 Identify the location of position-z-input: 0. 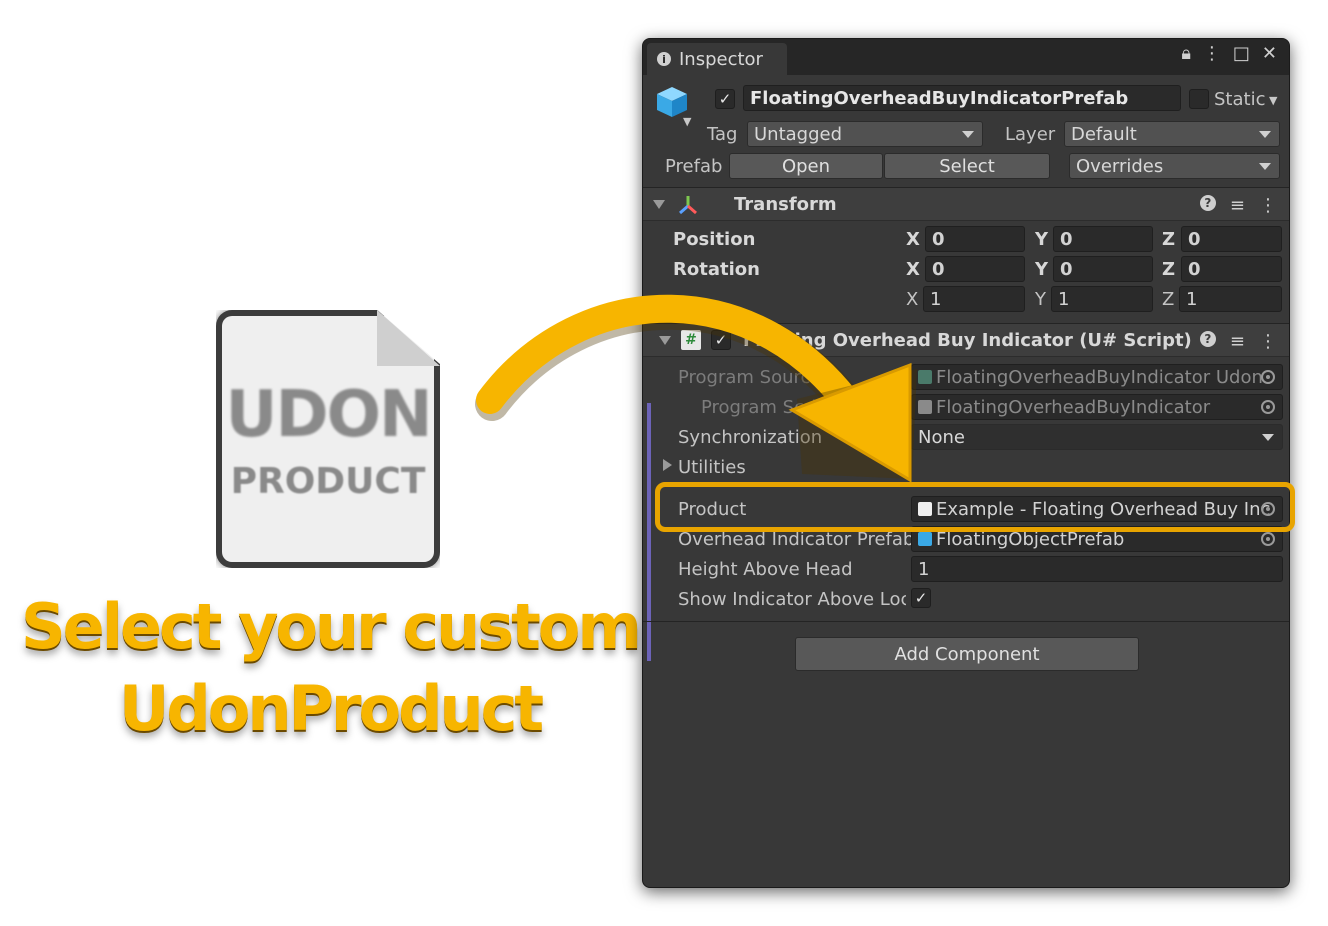
(1231, 239).